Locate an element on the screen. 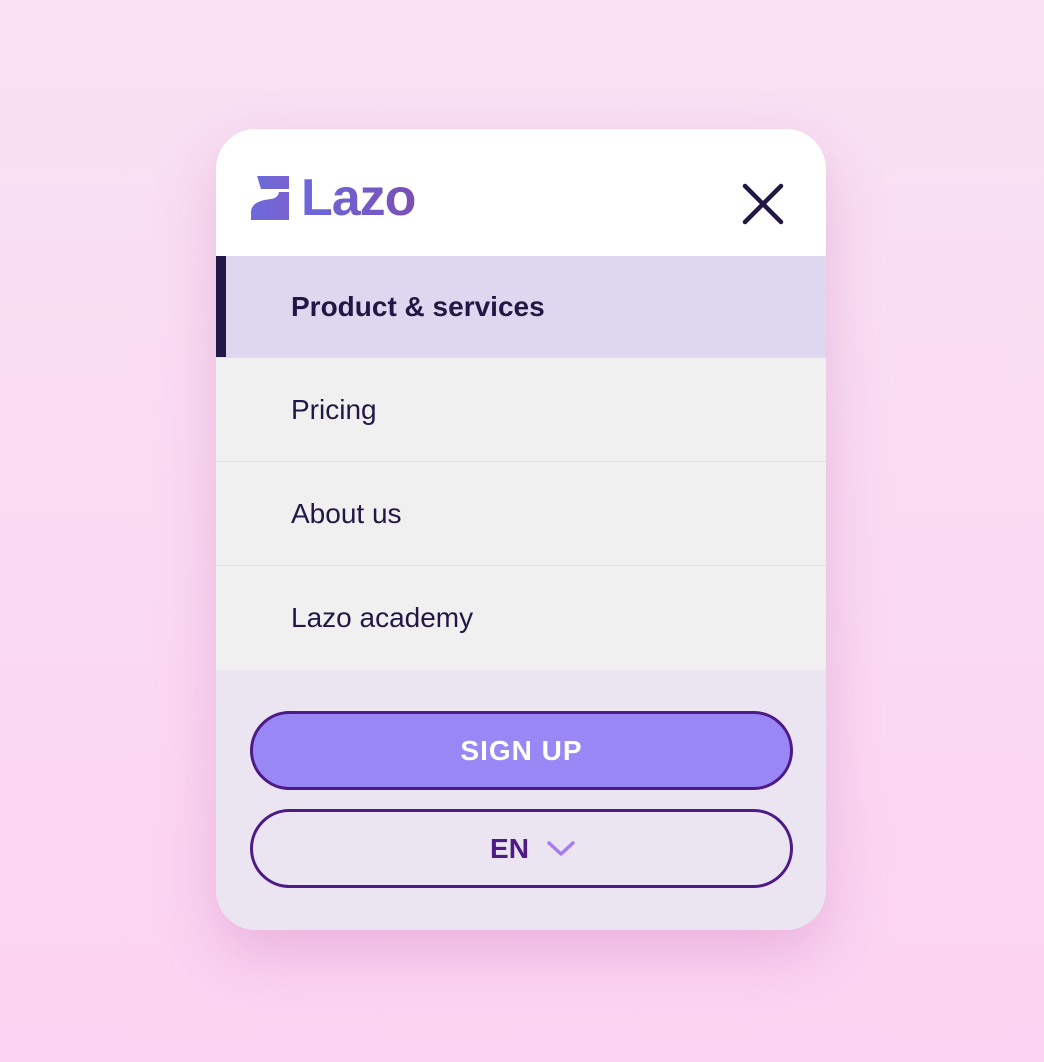 The height and width of the screenshot is (1062, 1044). nav-item-pricing: Pricing is located at coordinates (521, 410).